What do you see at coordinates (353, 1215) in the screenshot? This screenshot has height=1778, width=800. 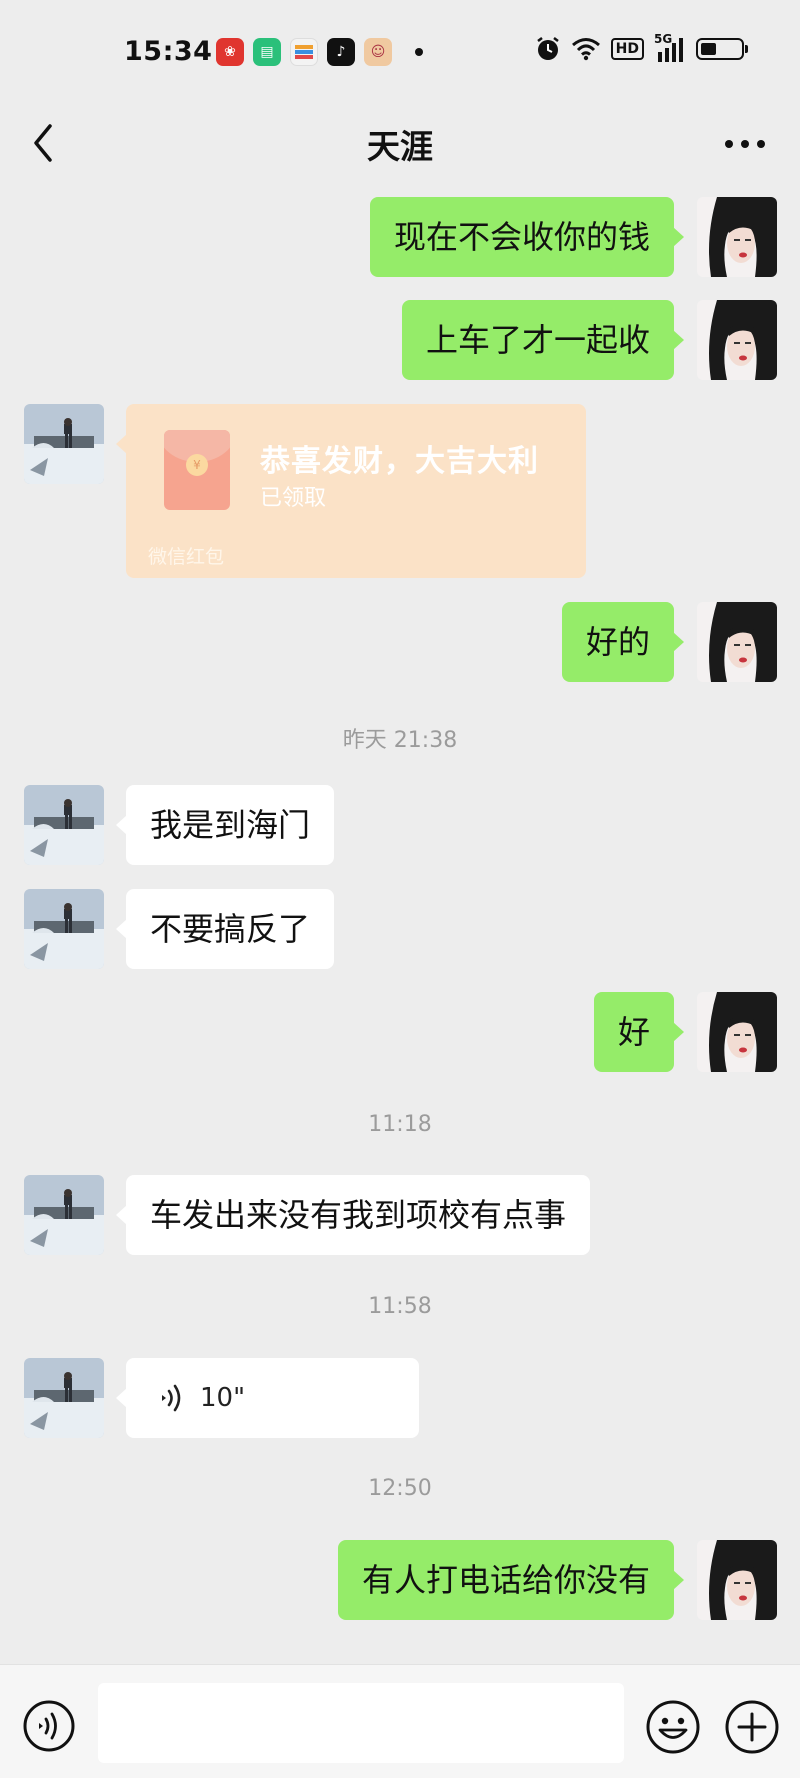 I see `message-bubble: 车发出来没有我到项校有点事` at bounding box center [353, 1215].